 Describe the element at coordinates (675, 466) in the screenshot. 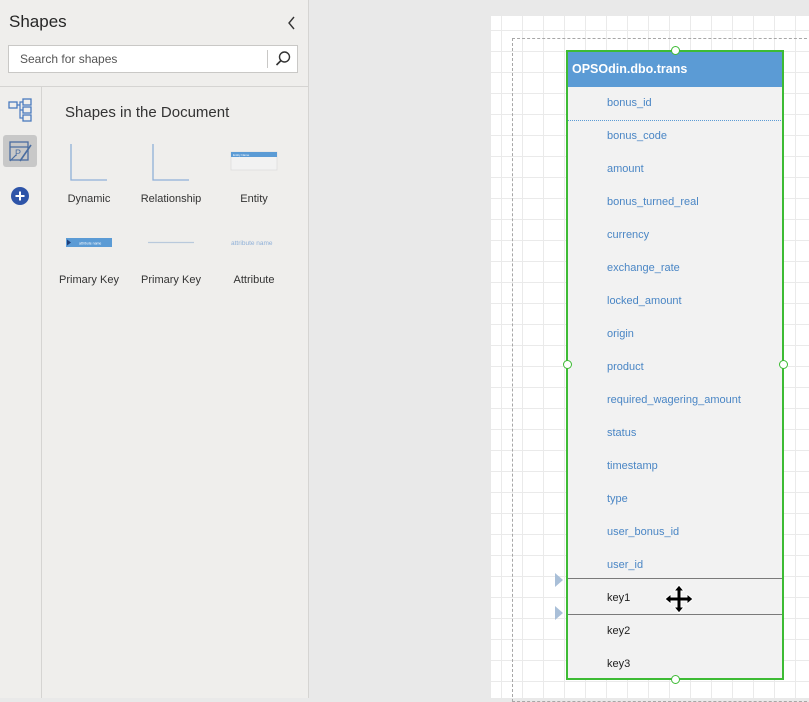

I see `attribute-row: timestamp` at that location.